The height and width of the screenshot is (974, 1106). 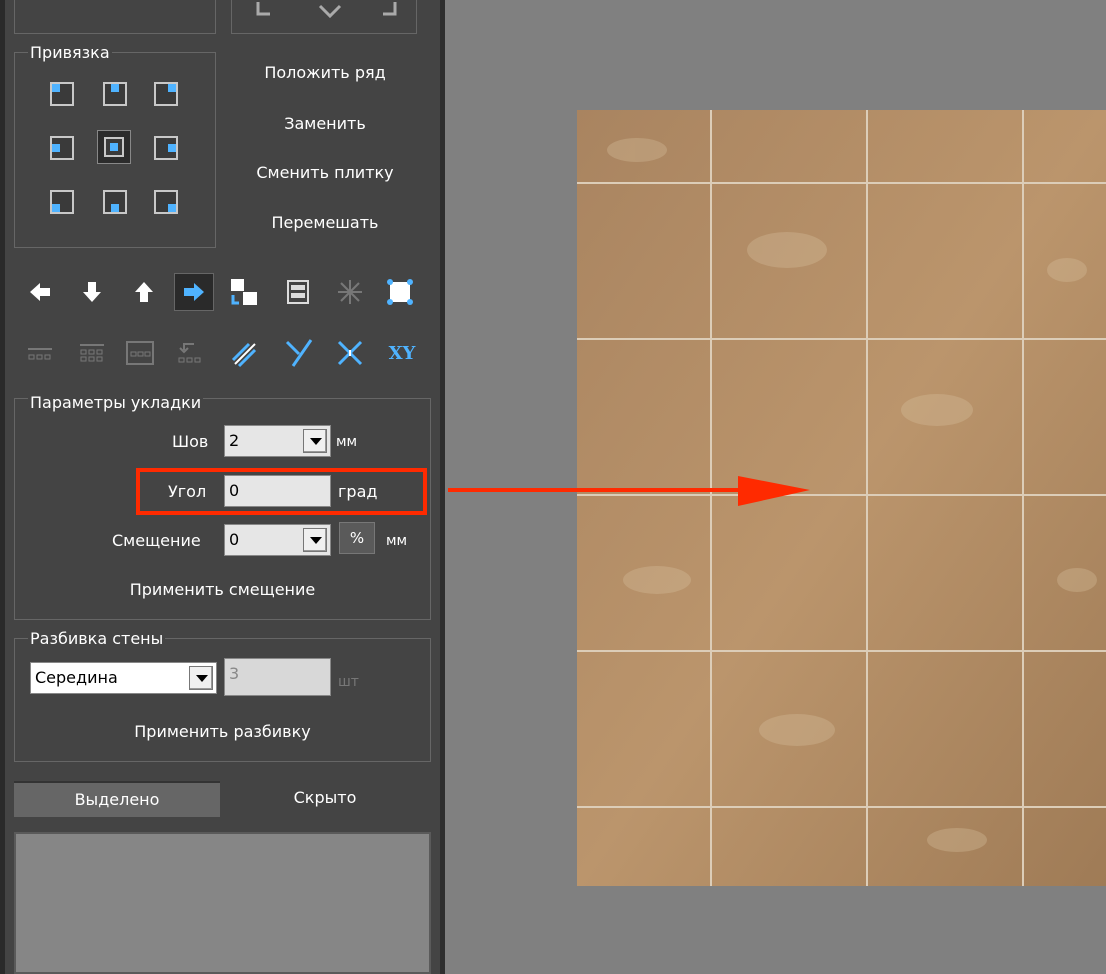 What do you see at coordinates (166, 148) in the screenshot?
I see `snap-middle-right` at bounding box center [166, 148].